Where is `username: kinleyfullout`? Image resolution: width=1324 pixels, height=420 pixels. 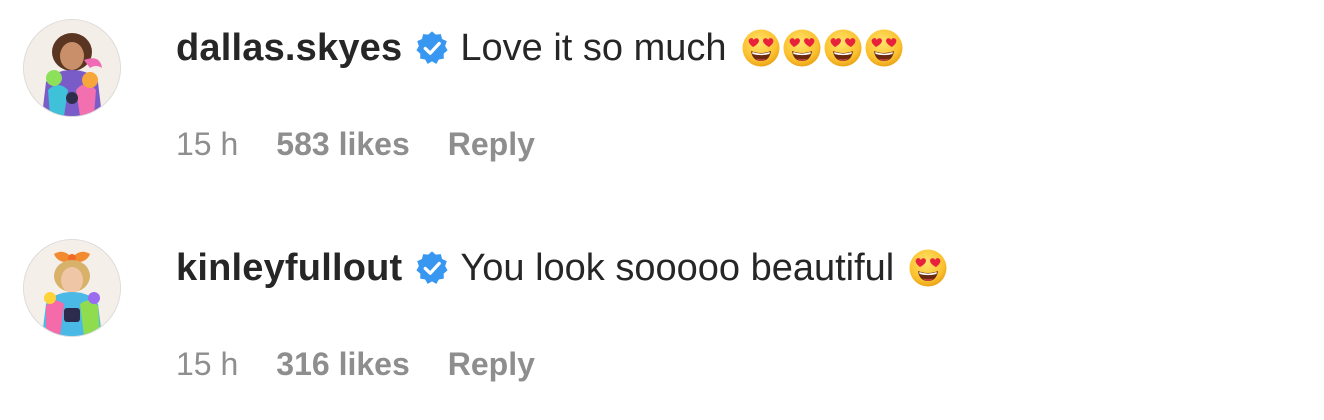 username: kinleyfullout is located at coordinates (289, 268).